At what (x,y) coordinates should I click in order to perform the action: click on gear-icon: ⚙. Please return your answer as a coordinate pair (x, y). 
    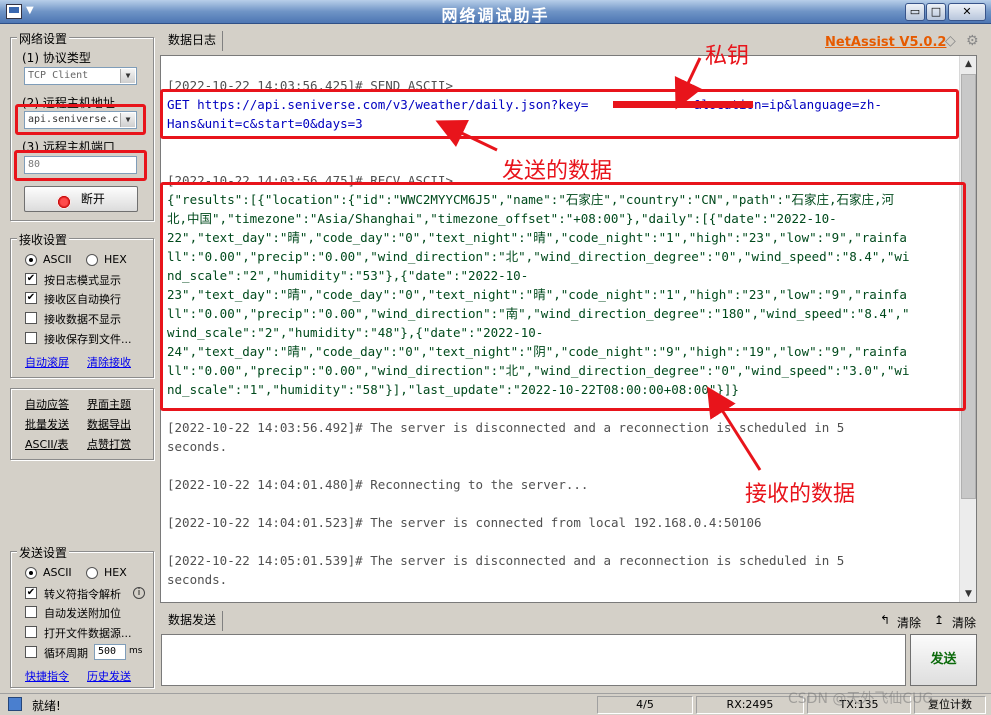
    Looking at the image, I should click on (972, 41).